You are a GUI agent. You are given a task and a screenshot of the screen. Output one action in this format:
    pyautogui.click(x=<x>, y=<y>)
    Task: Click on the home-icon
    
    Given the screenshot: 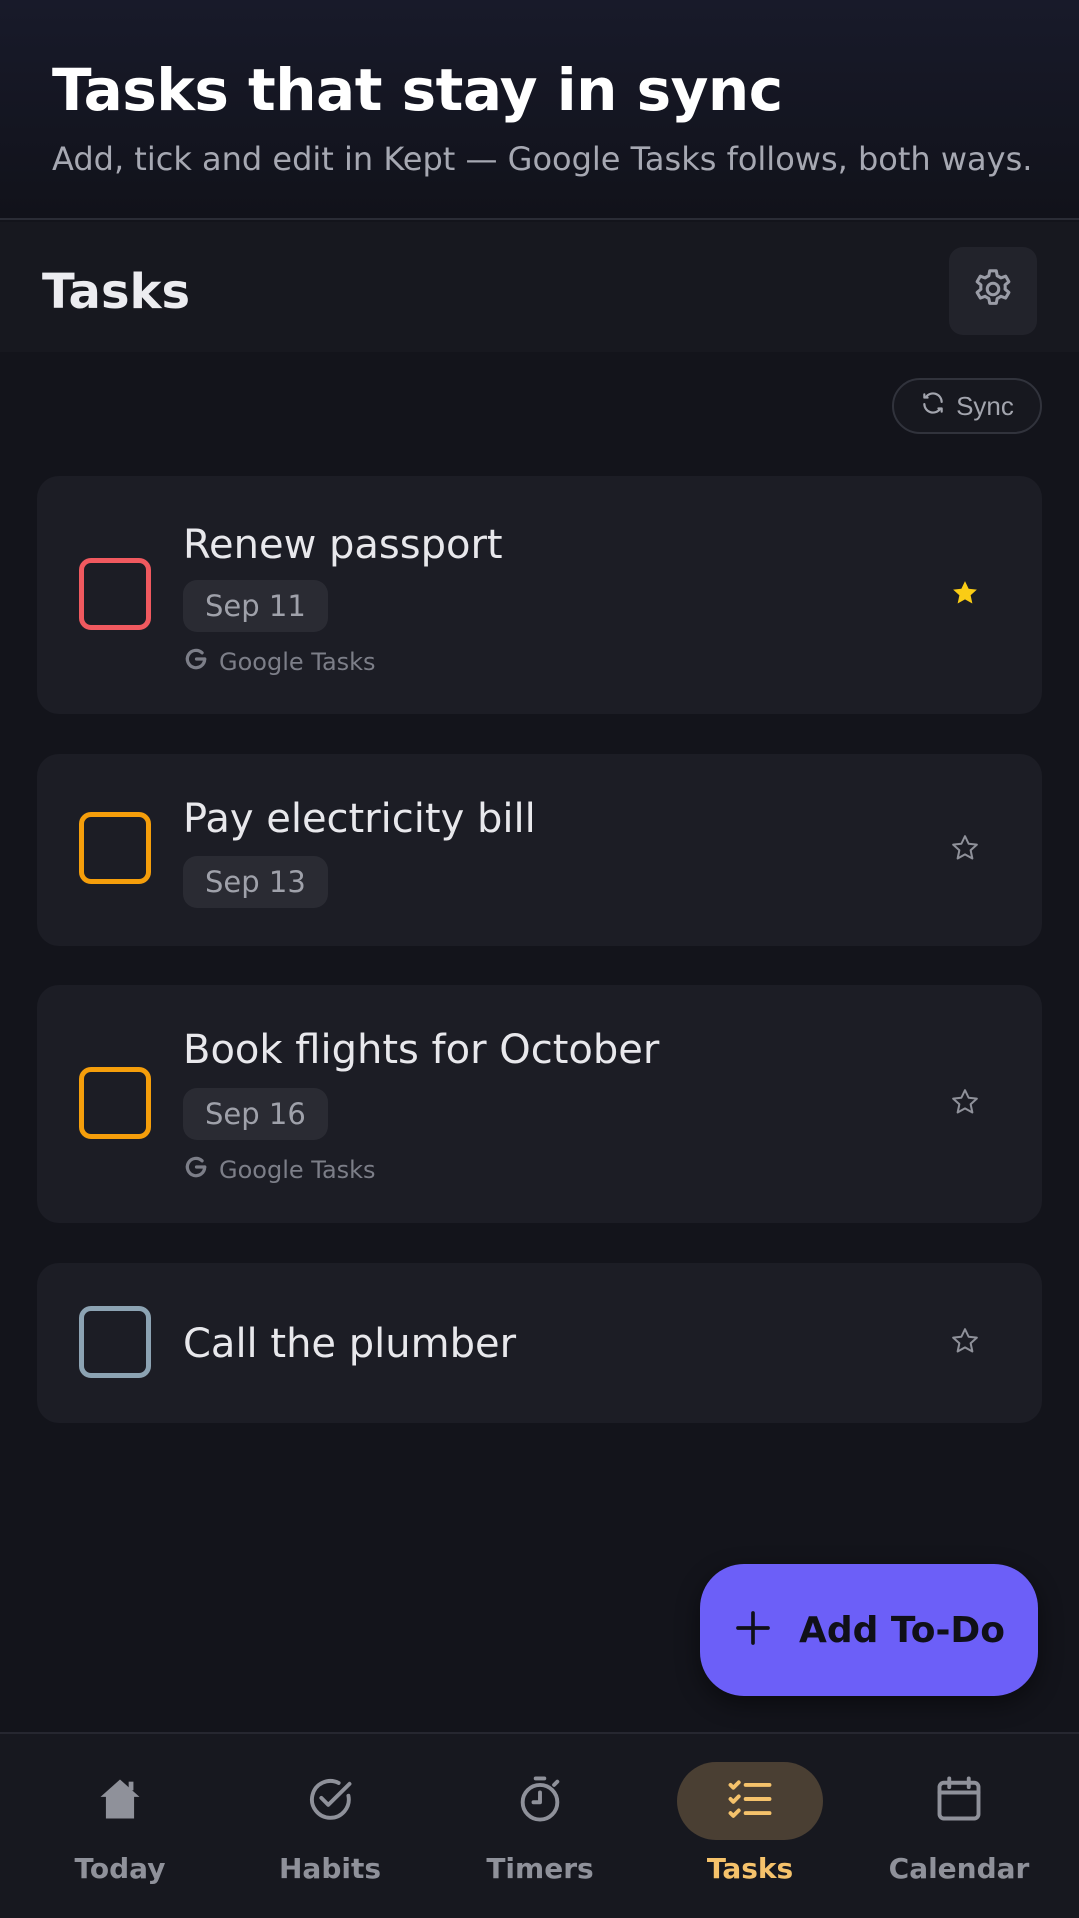 What is the action you would take?
    pyautogui.click(x=120, y=1801)
    